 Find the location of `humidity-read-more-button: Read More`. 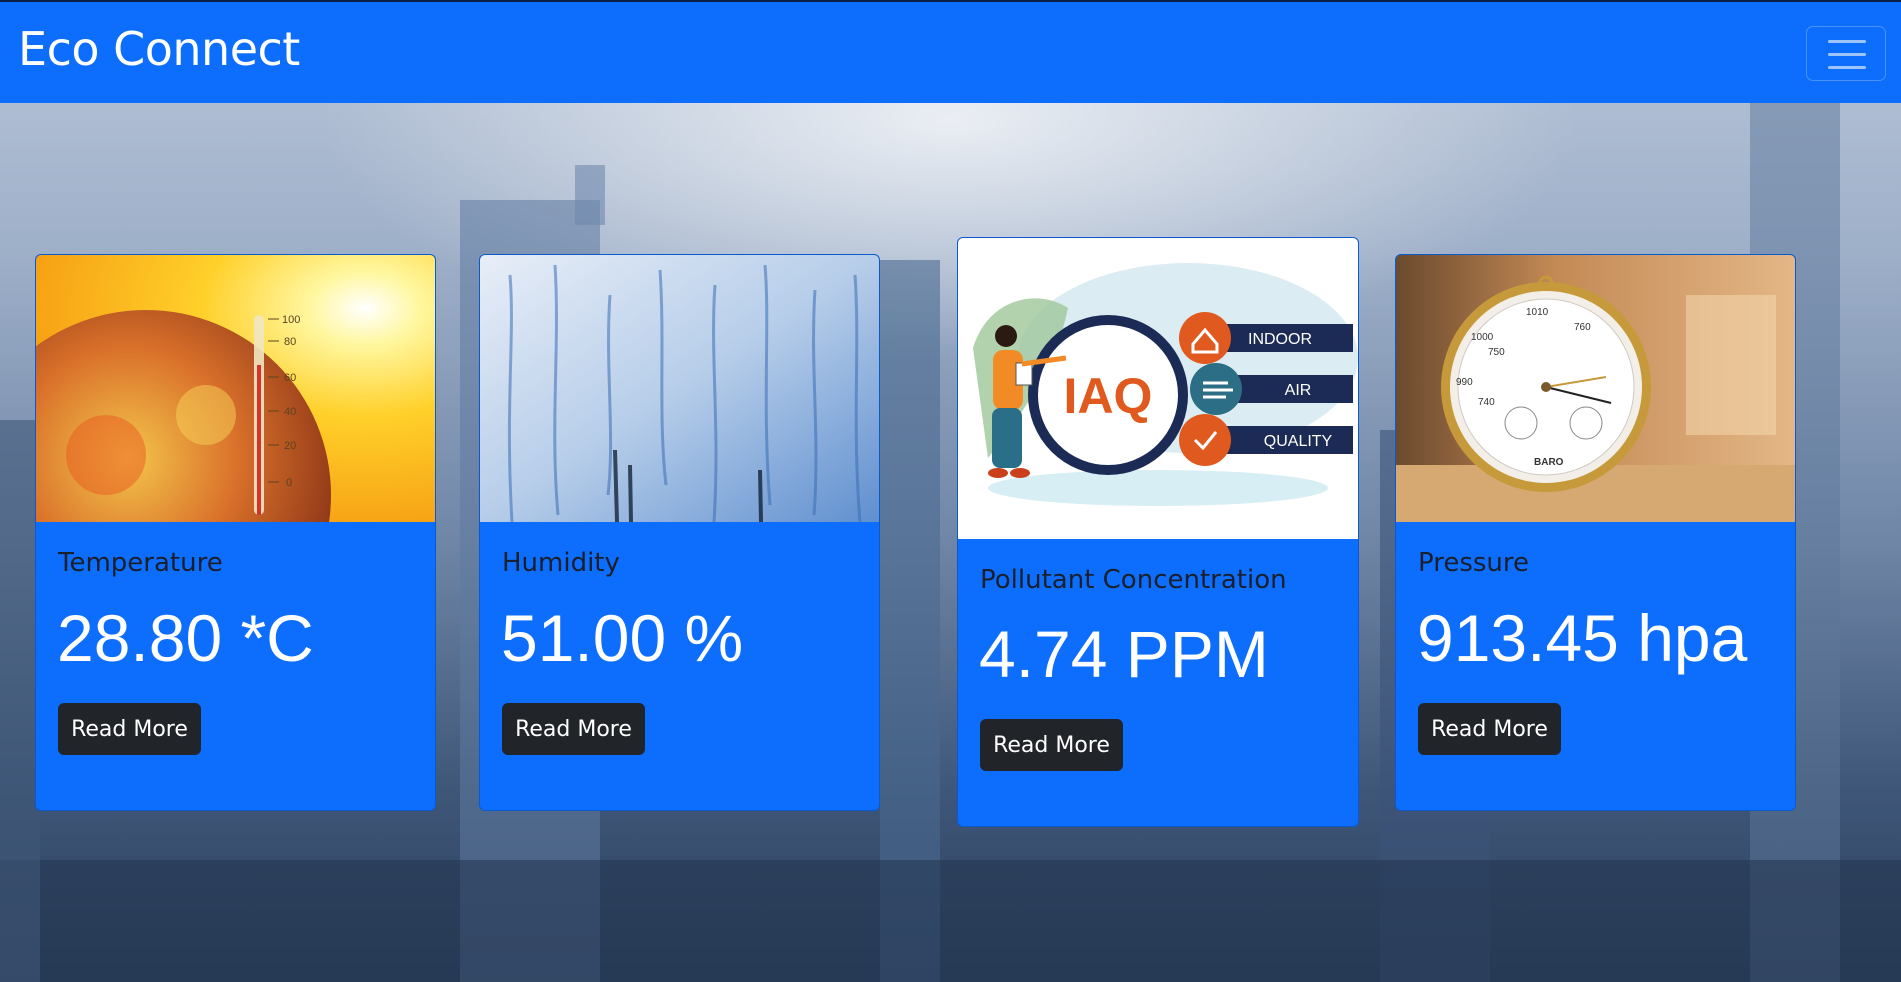

humidity-read-more-button: Read More is located at coordinates (573, 729).